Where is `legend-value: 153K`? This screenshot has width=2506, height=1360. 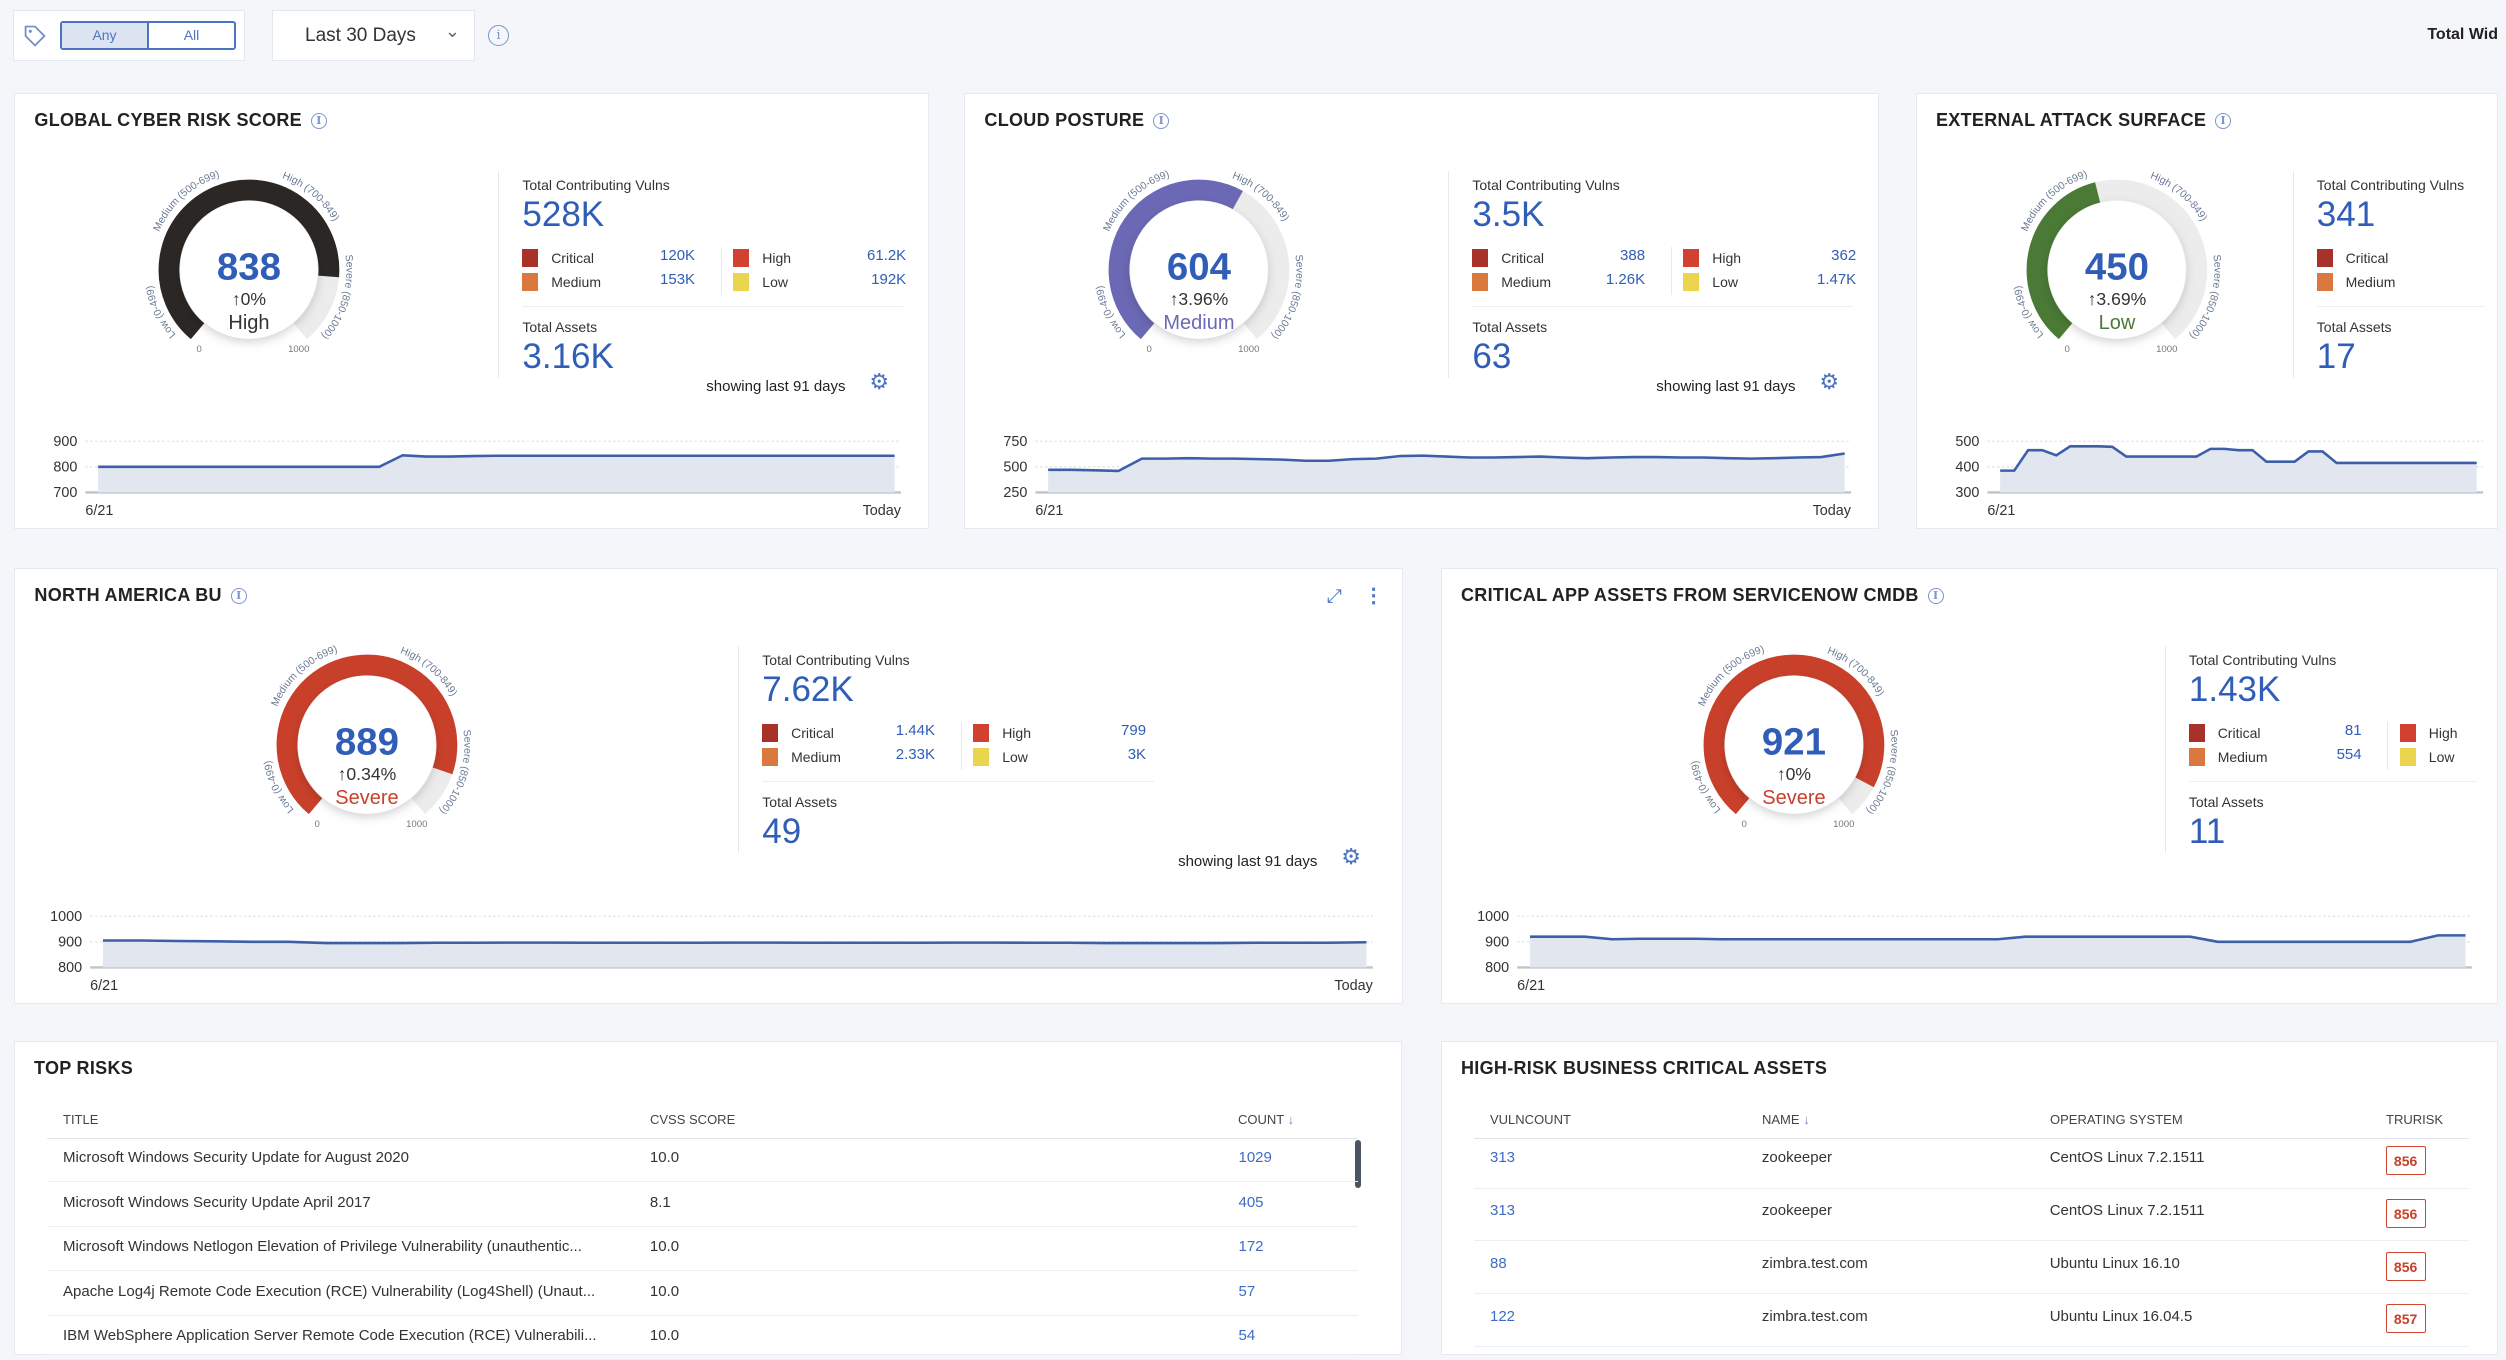 legend-value: 153K is located at coordinates (663, 279).